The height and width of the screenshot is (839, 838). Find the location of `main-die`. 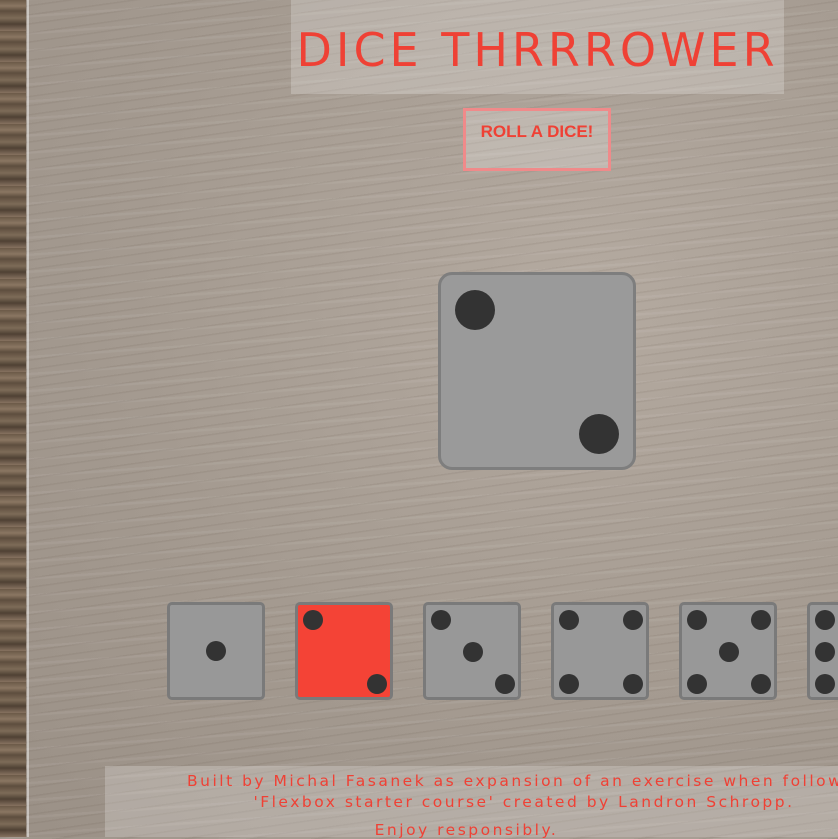

main-die is located at coordinates (537, 371).